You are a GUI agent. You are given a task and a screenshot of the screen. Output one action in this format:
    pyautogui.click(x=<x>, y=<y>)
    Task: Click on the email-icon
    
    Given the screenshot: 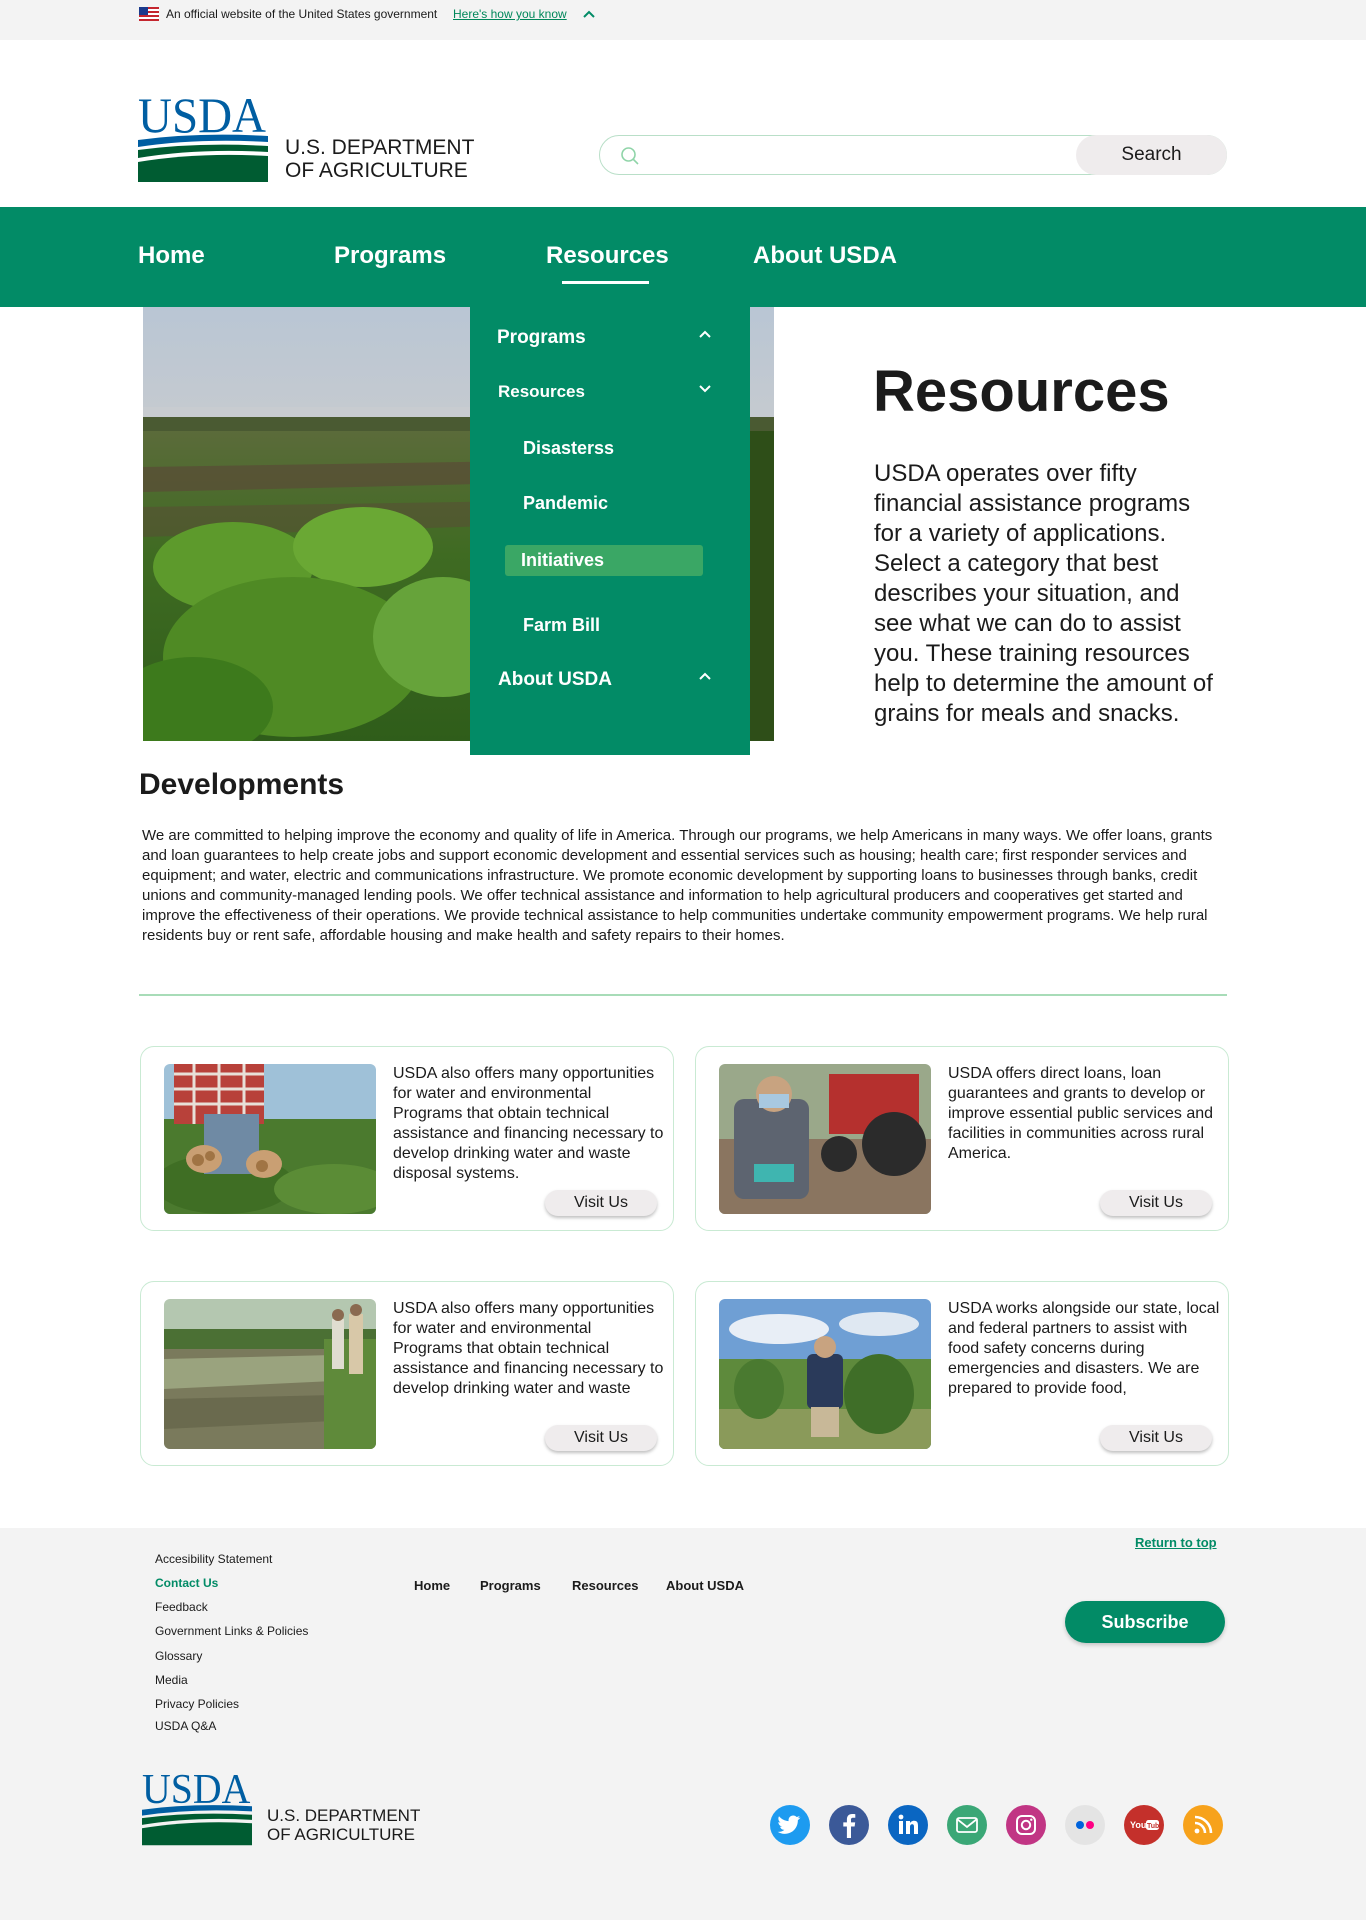 What is the action you would take?
    pyautogui.click(x=967, y=1825)
    